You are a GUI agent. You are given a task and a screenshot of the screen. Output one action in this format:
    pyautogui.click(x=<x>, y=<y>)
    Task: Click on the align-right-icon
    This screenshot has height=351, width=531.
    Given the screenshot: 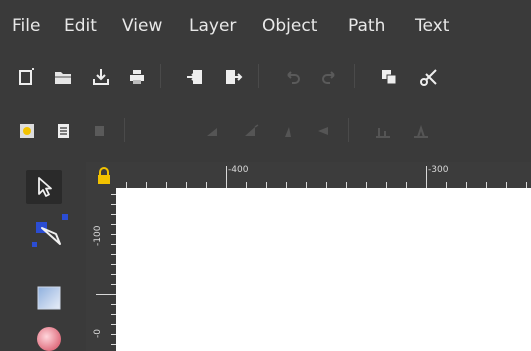 What is the action you would take?
    pyautogui.click(x=287, y=131)
    